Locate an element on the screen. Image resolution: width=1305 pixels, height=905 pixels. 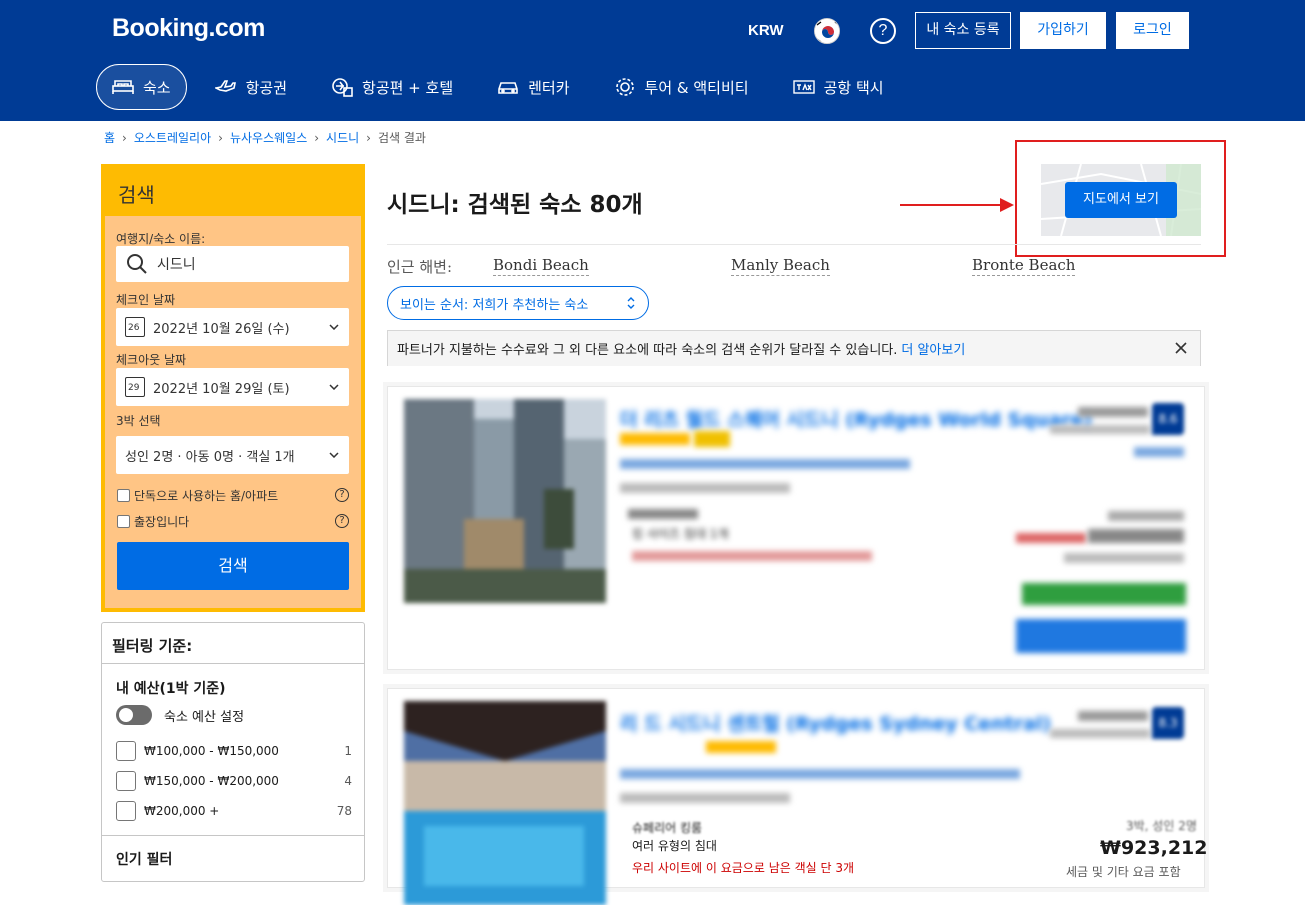
destination-value: 시드니 is located at coordinates (176, 265).